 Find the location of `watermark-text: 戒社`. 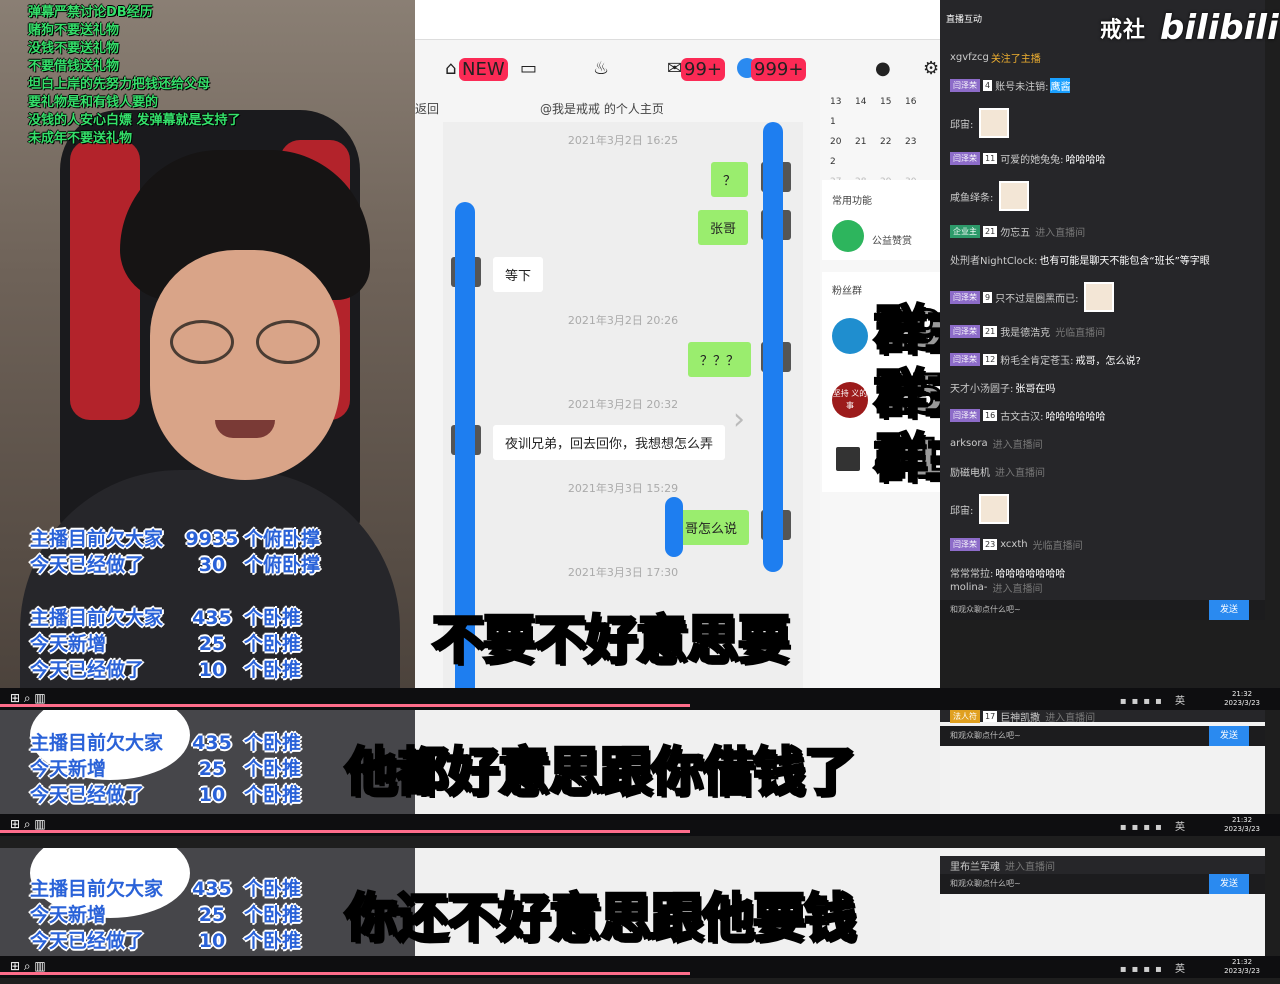

watermark-text: 戒社 is located at coordinates (1123, 30).